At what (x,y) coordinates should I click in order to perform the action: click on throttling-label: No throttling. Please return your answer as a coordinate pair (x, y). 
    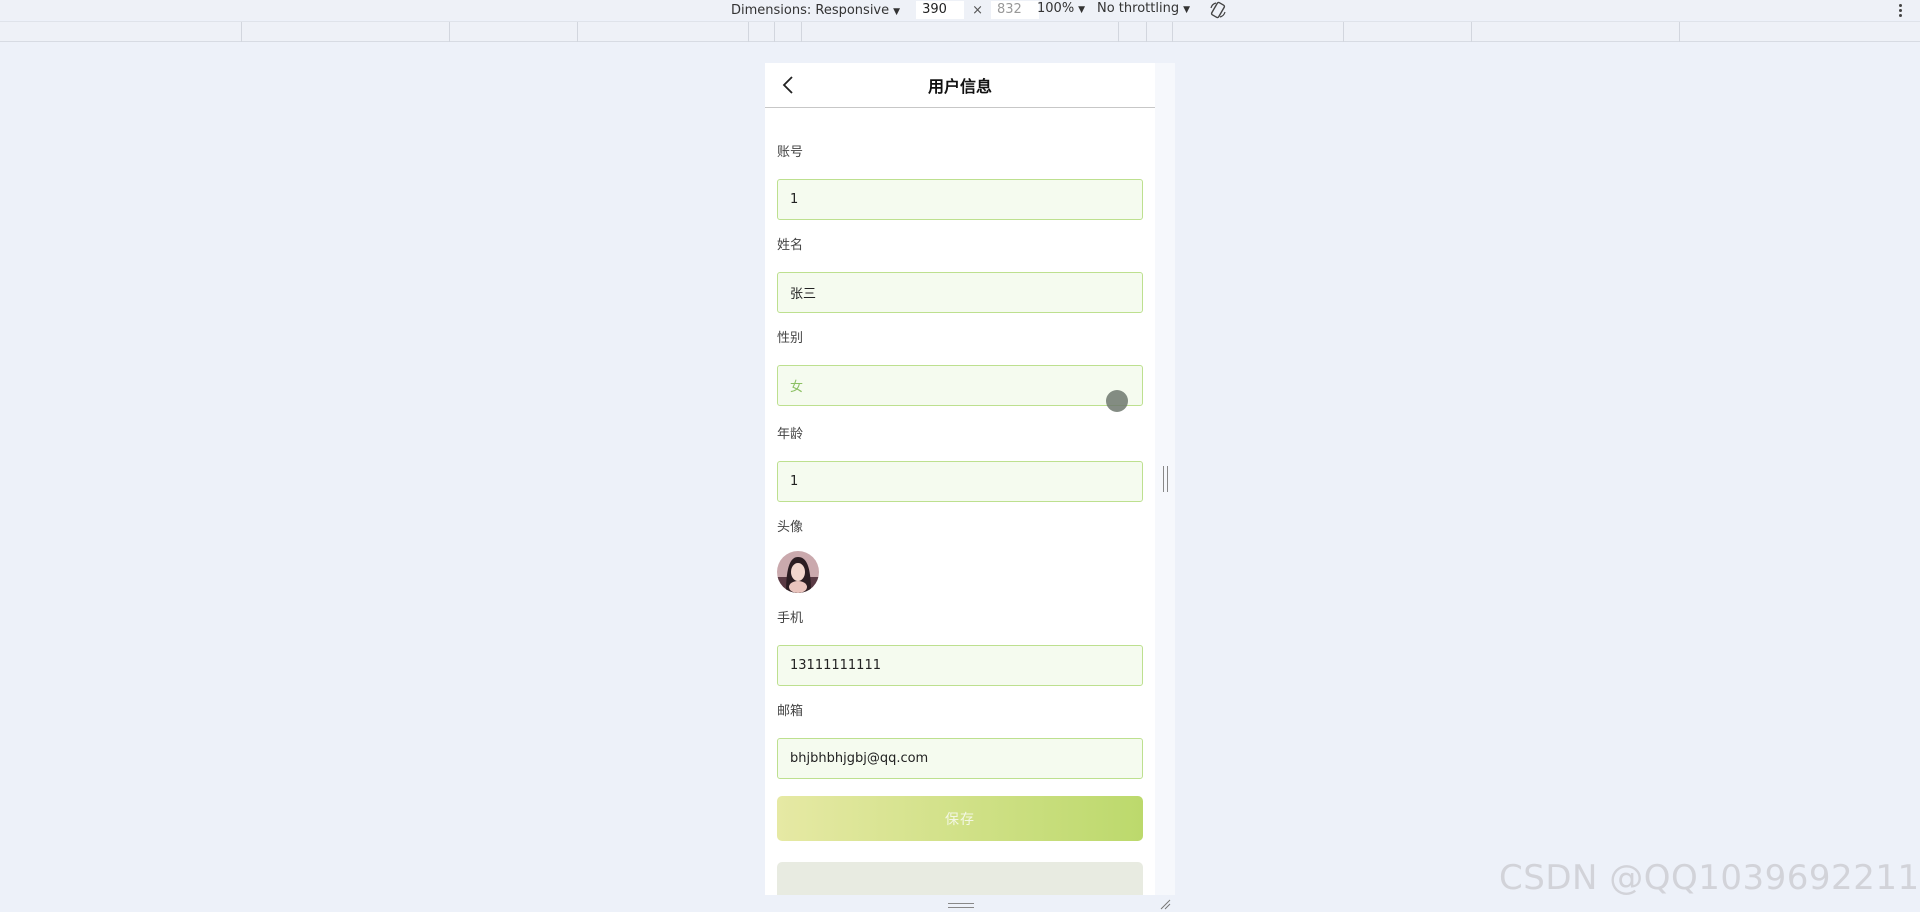
    Looking at the image, I should click on (1138, 8).